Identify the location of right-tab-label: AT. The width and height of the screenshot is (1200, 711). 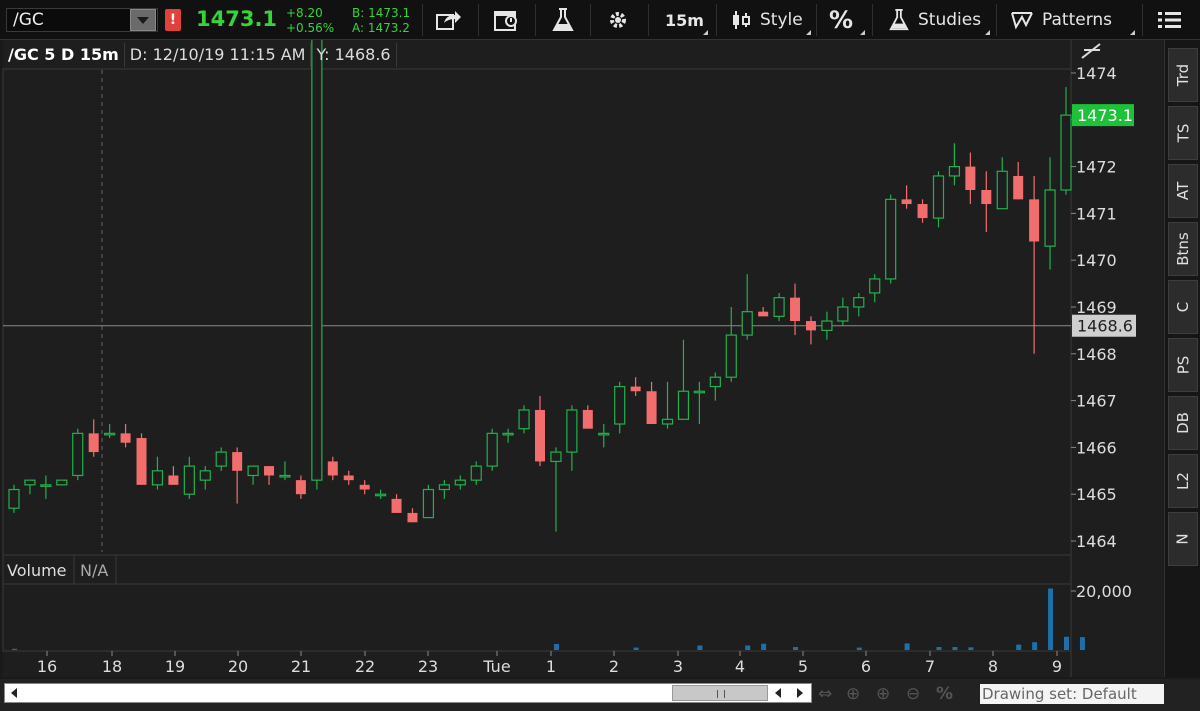
(1182, 191).